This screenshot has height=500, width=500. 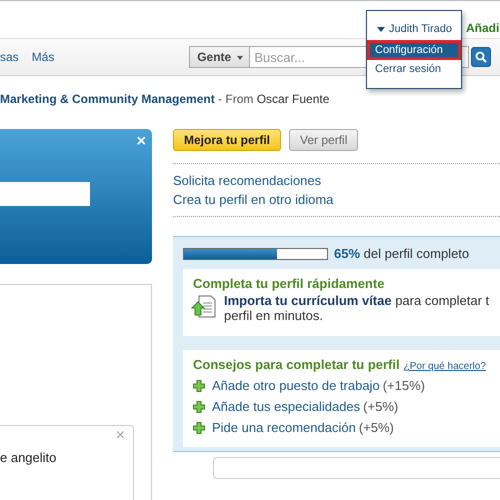 I want to click on description-line: Importa tu currículum vítae para completar t, so click(x=357, y=300).